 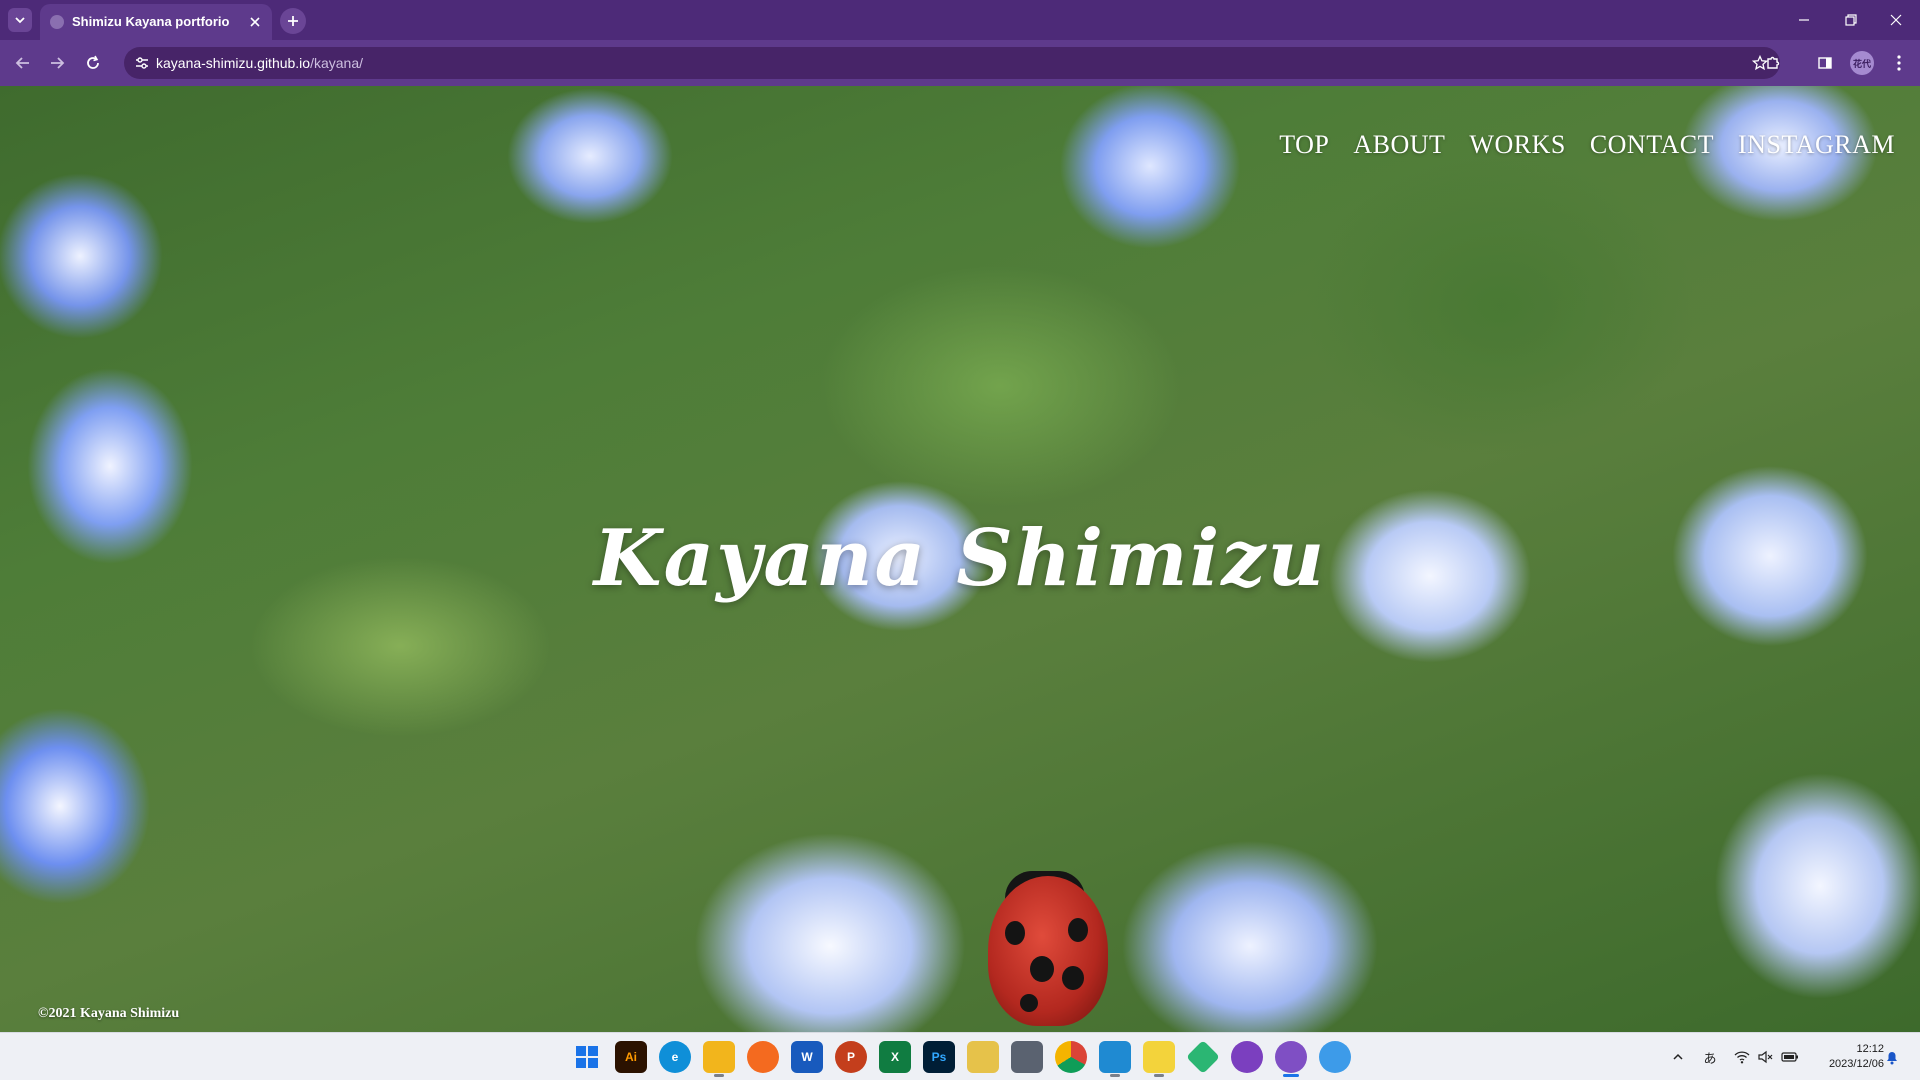 I want to click on chevron-down-icon, so click(x=20, y=20).